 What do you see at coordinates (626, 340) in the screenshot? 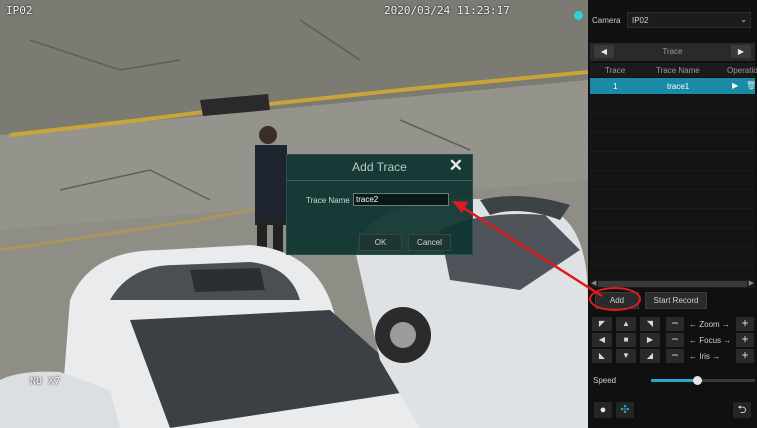
I see `ptz-stop-icon: ■` at bounding box center [626, 340].